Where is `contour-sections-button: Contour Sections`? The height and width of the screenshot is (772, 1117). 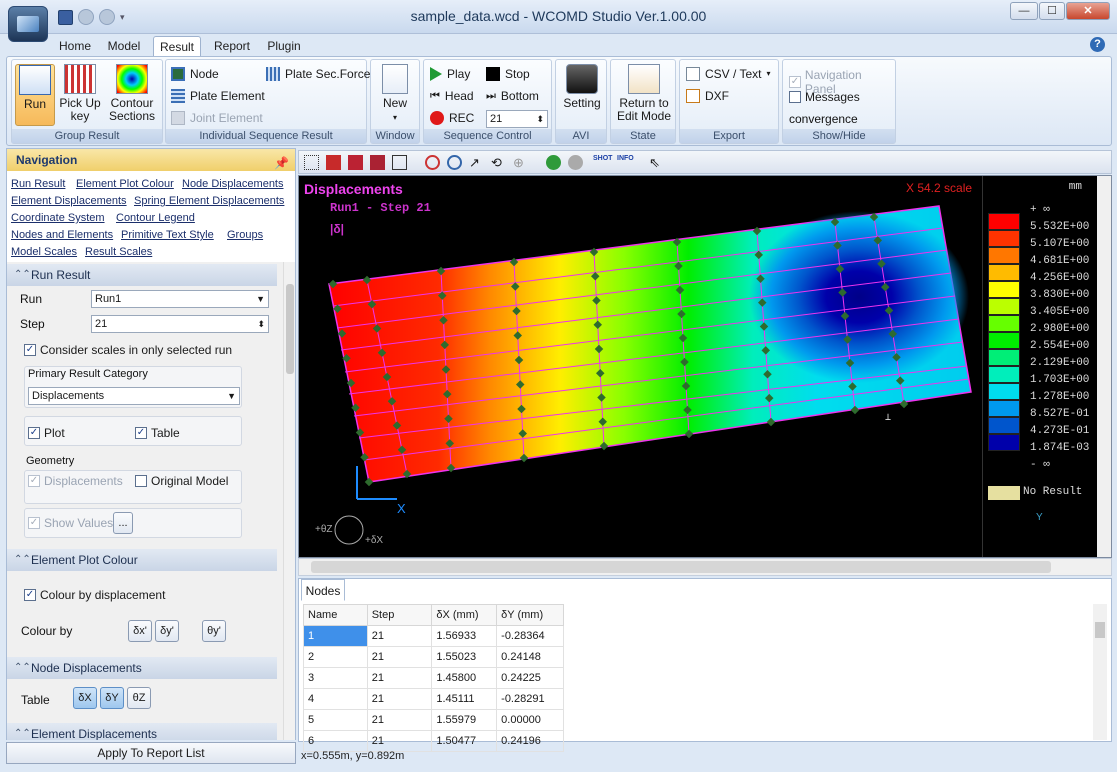 contour-sections-button: Contour Sections is located at coordinates (132, 95).